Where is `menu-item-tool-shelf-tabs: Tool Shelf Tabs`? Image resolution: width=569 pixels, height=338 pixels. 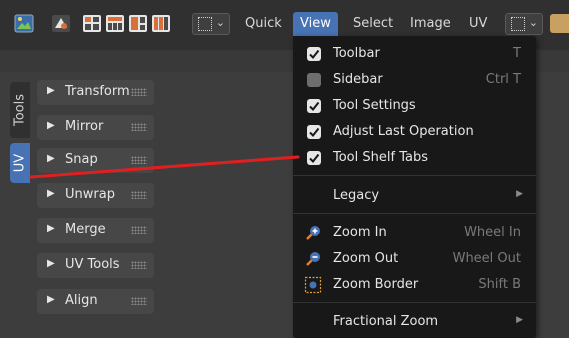
menu-item-tool-shelf-tabs: Tool Shelf Tabs is located at coordinates (414, 158).